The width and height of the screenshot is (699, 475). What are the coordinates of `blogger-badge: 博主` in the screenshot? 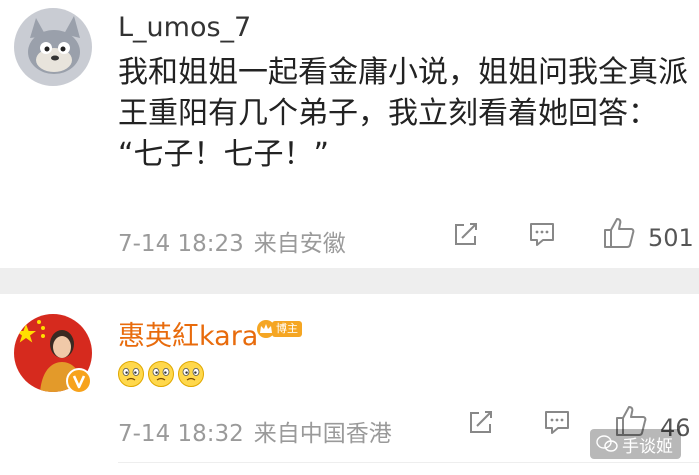 It's located at (279, 329).